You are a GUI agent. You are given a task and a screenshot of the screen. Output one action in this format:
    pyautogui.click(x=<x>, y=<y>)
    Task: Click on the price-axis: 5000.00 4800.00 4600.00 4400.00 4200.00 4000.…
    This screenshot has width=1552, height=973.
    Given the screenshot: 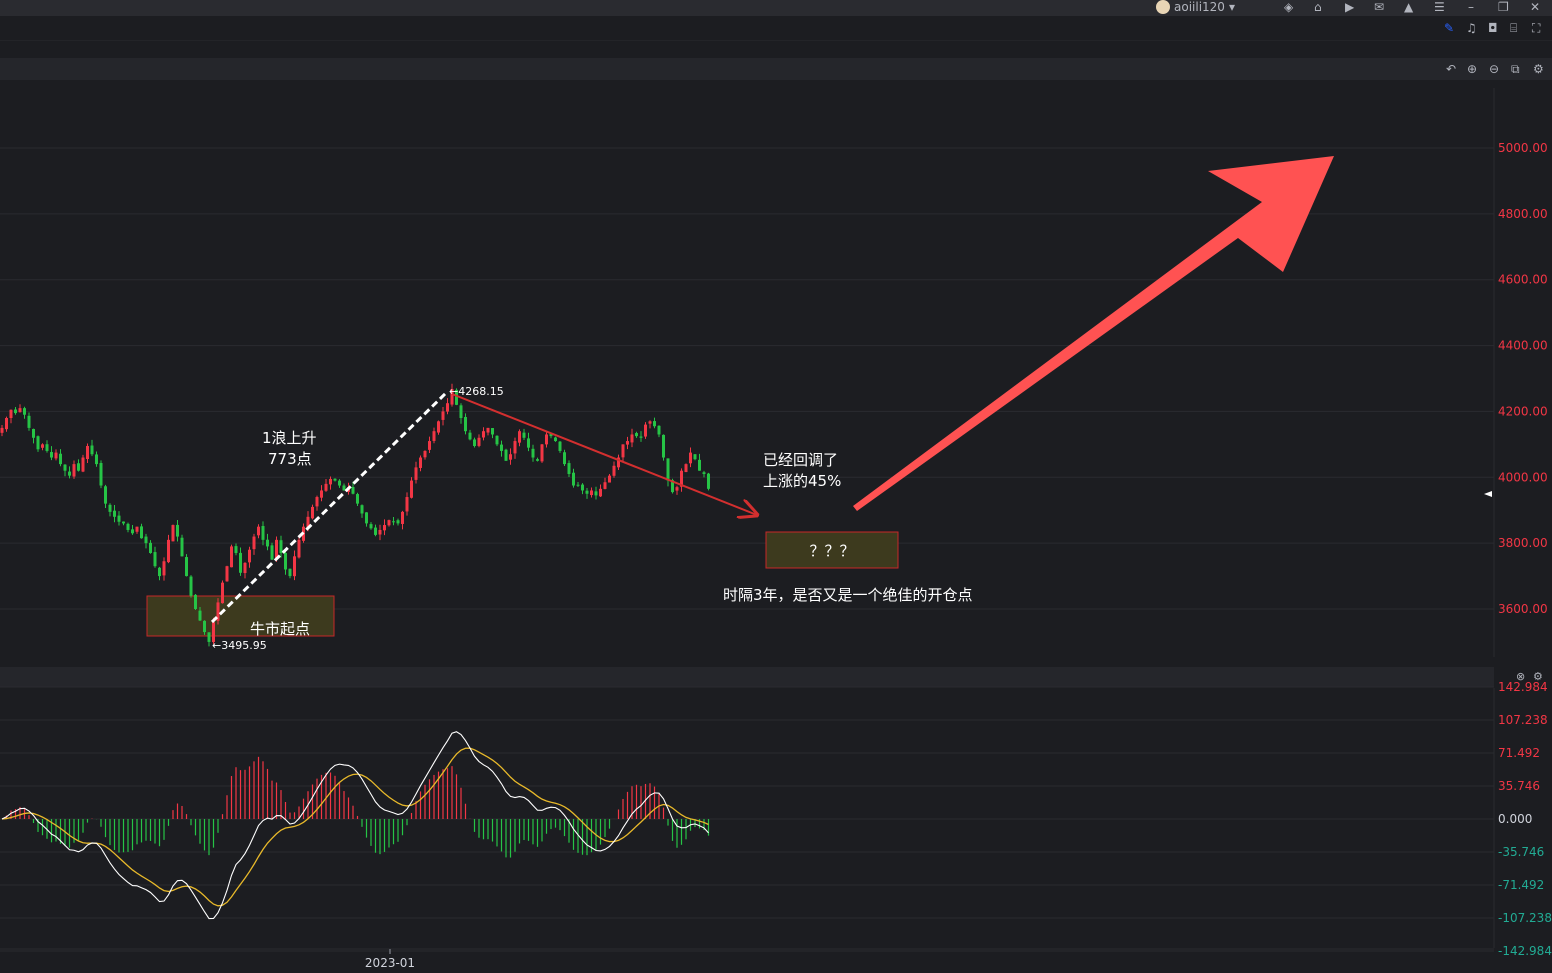 What is the action you would take?
    pyautogui.click(x=1523, y=378)
    